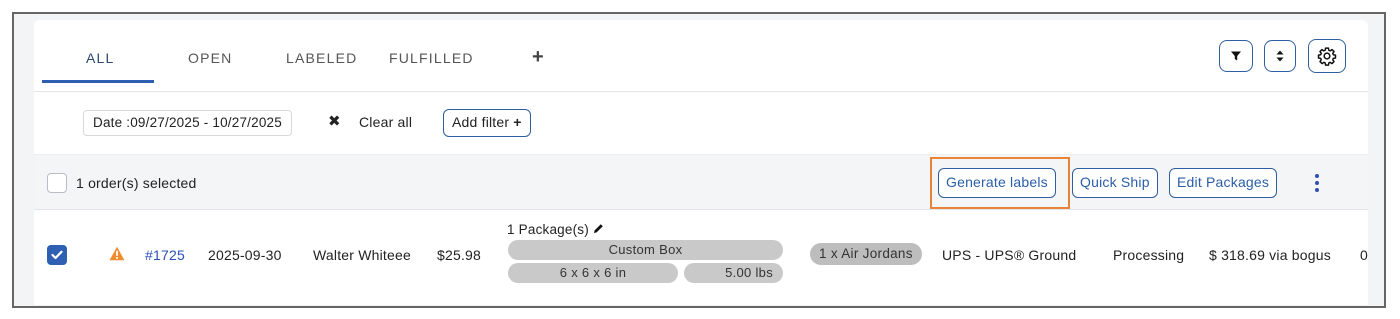 This screenshot has height=319, width=1400. I want to click on date-filter-chip: Date :09/27/2025 - 10/27/2025, so click(187, 123).